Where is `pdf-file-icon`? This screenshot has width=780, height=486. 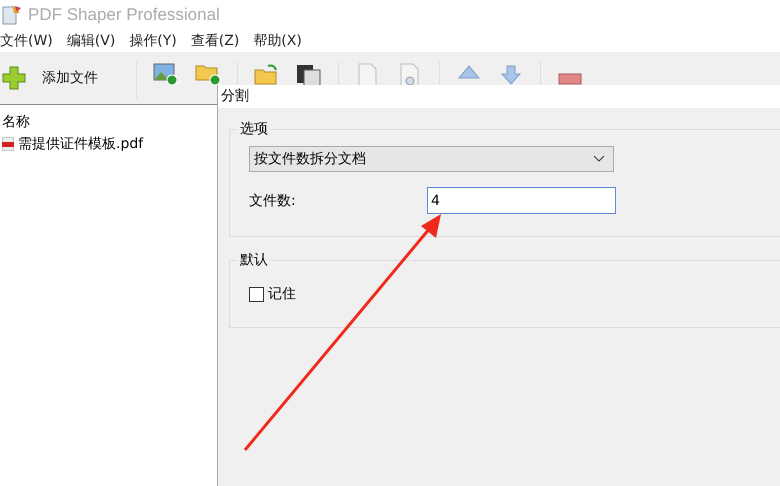
pdf-file-icon is located at coordinates (8, 144).